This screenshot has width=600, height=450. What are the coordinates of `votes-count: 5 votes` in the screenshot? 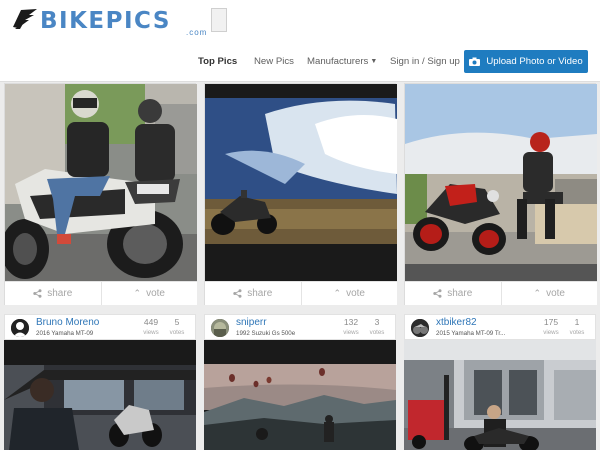 It's located at (177, 327).